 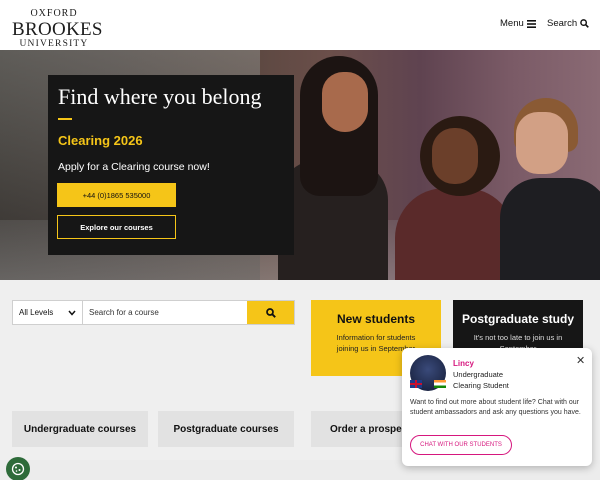 I want to click on course-search-input, so click(x=165, y=312).